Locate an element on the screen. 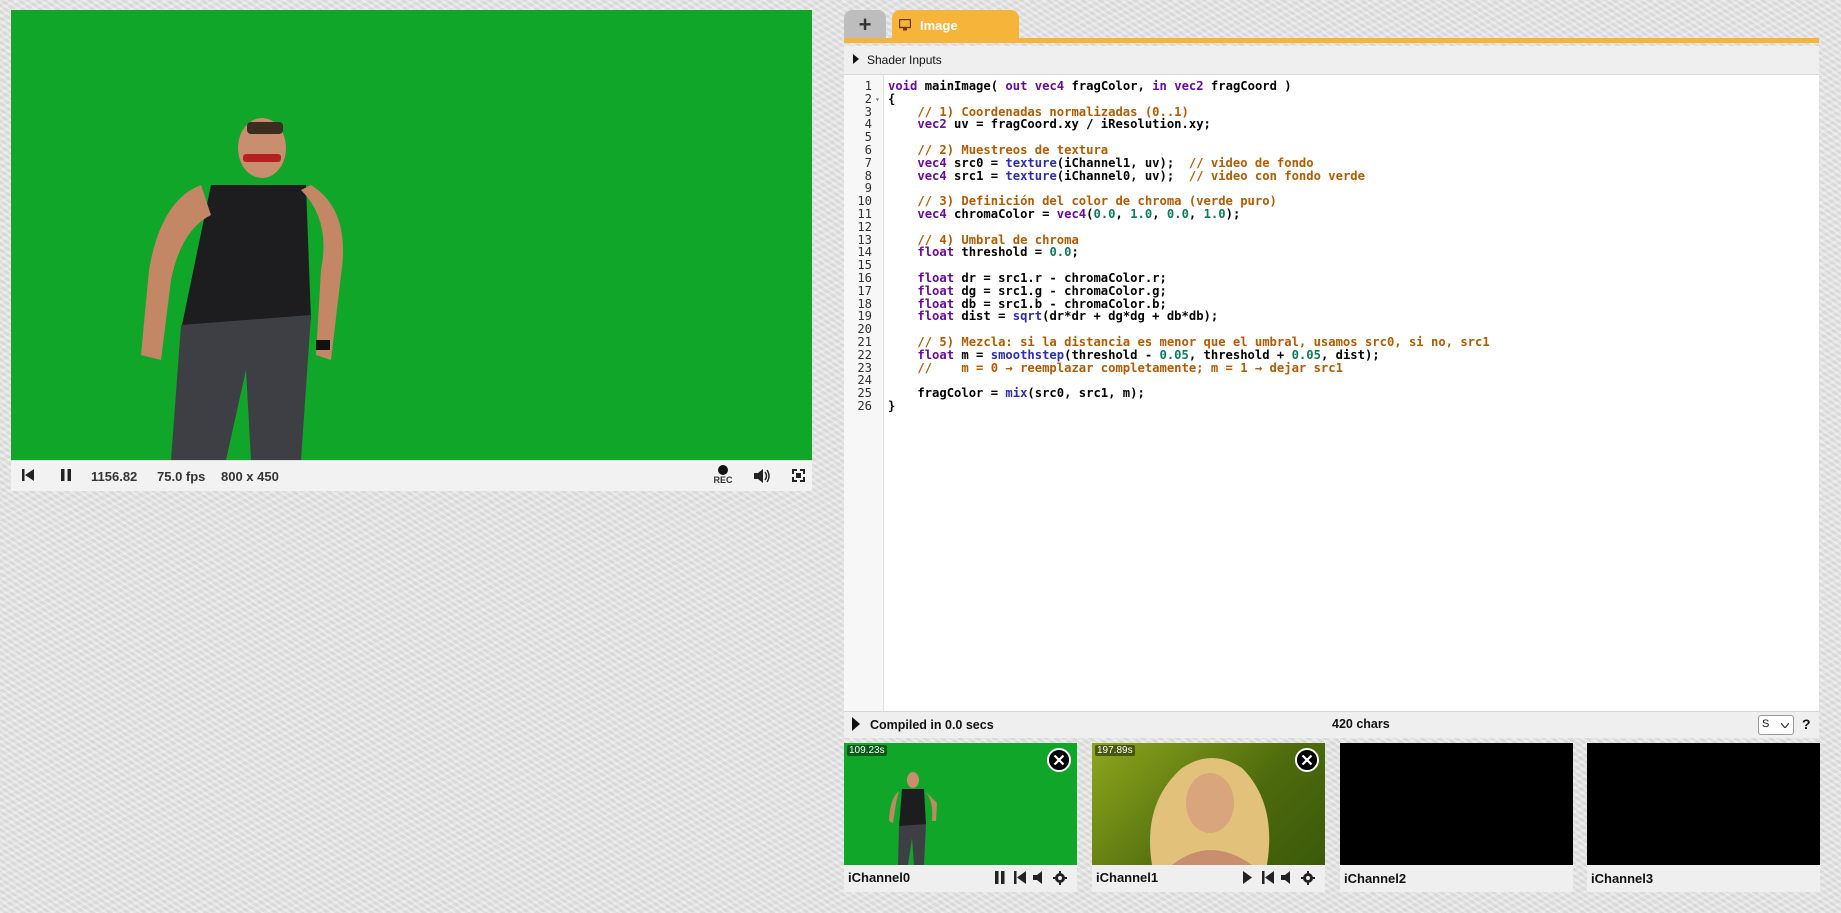 The image size is (1841, 913). channel-1: 197.89s iChannel1 is located at coordinates (1208, 817).